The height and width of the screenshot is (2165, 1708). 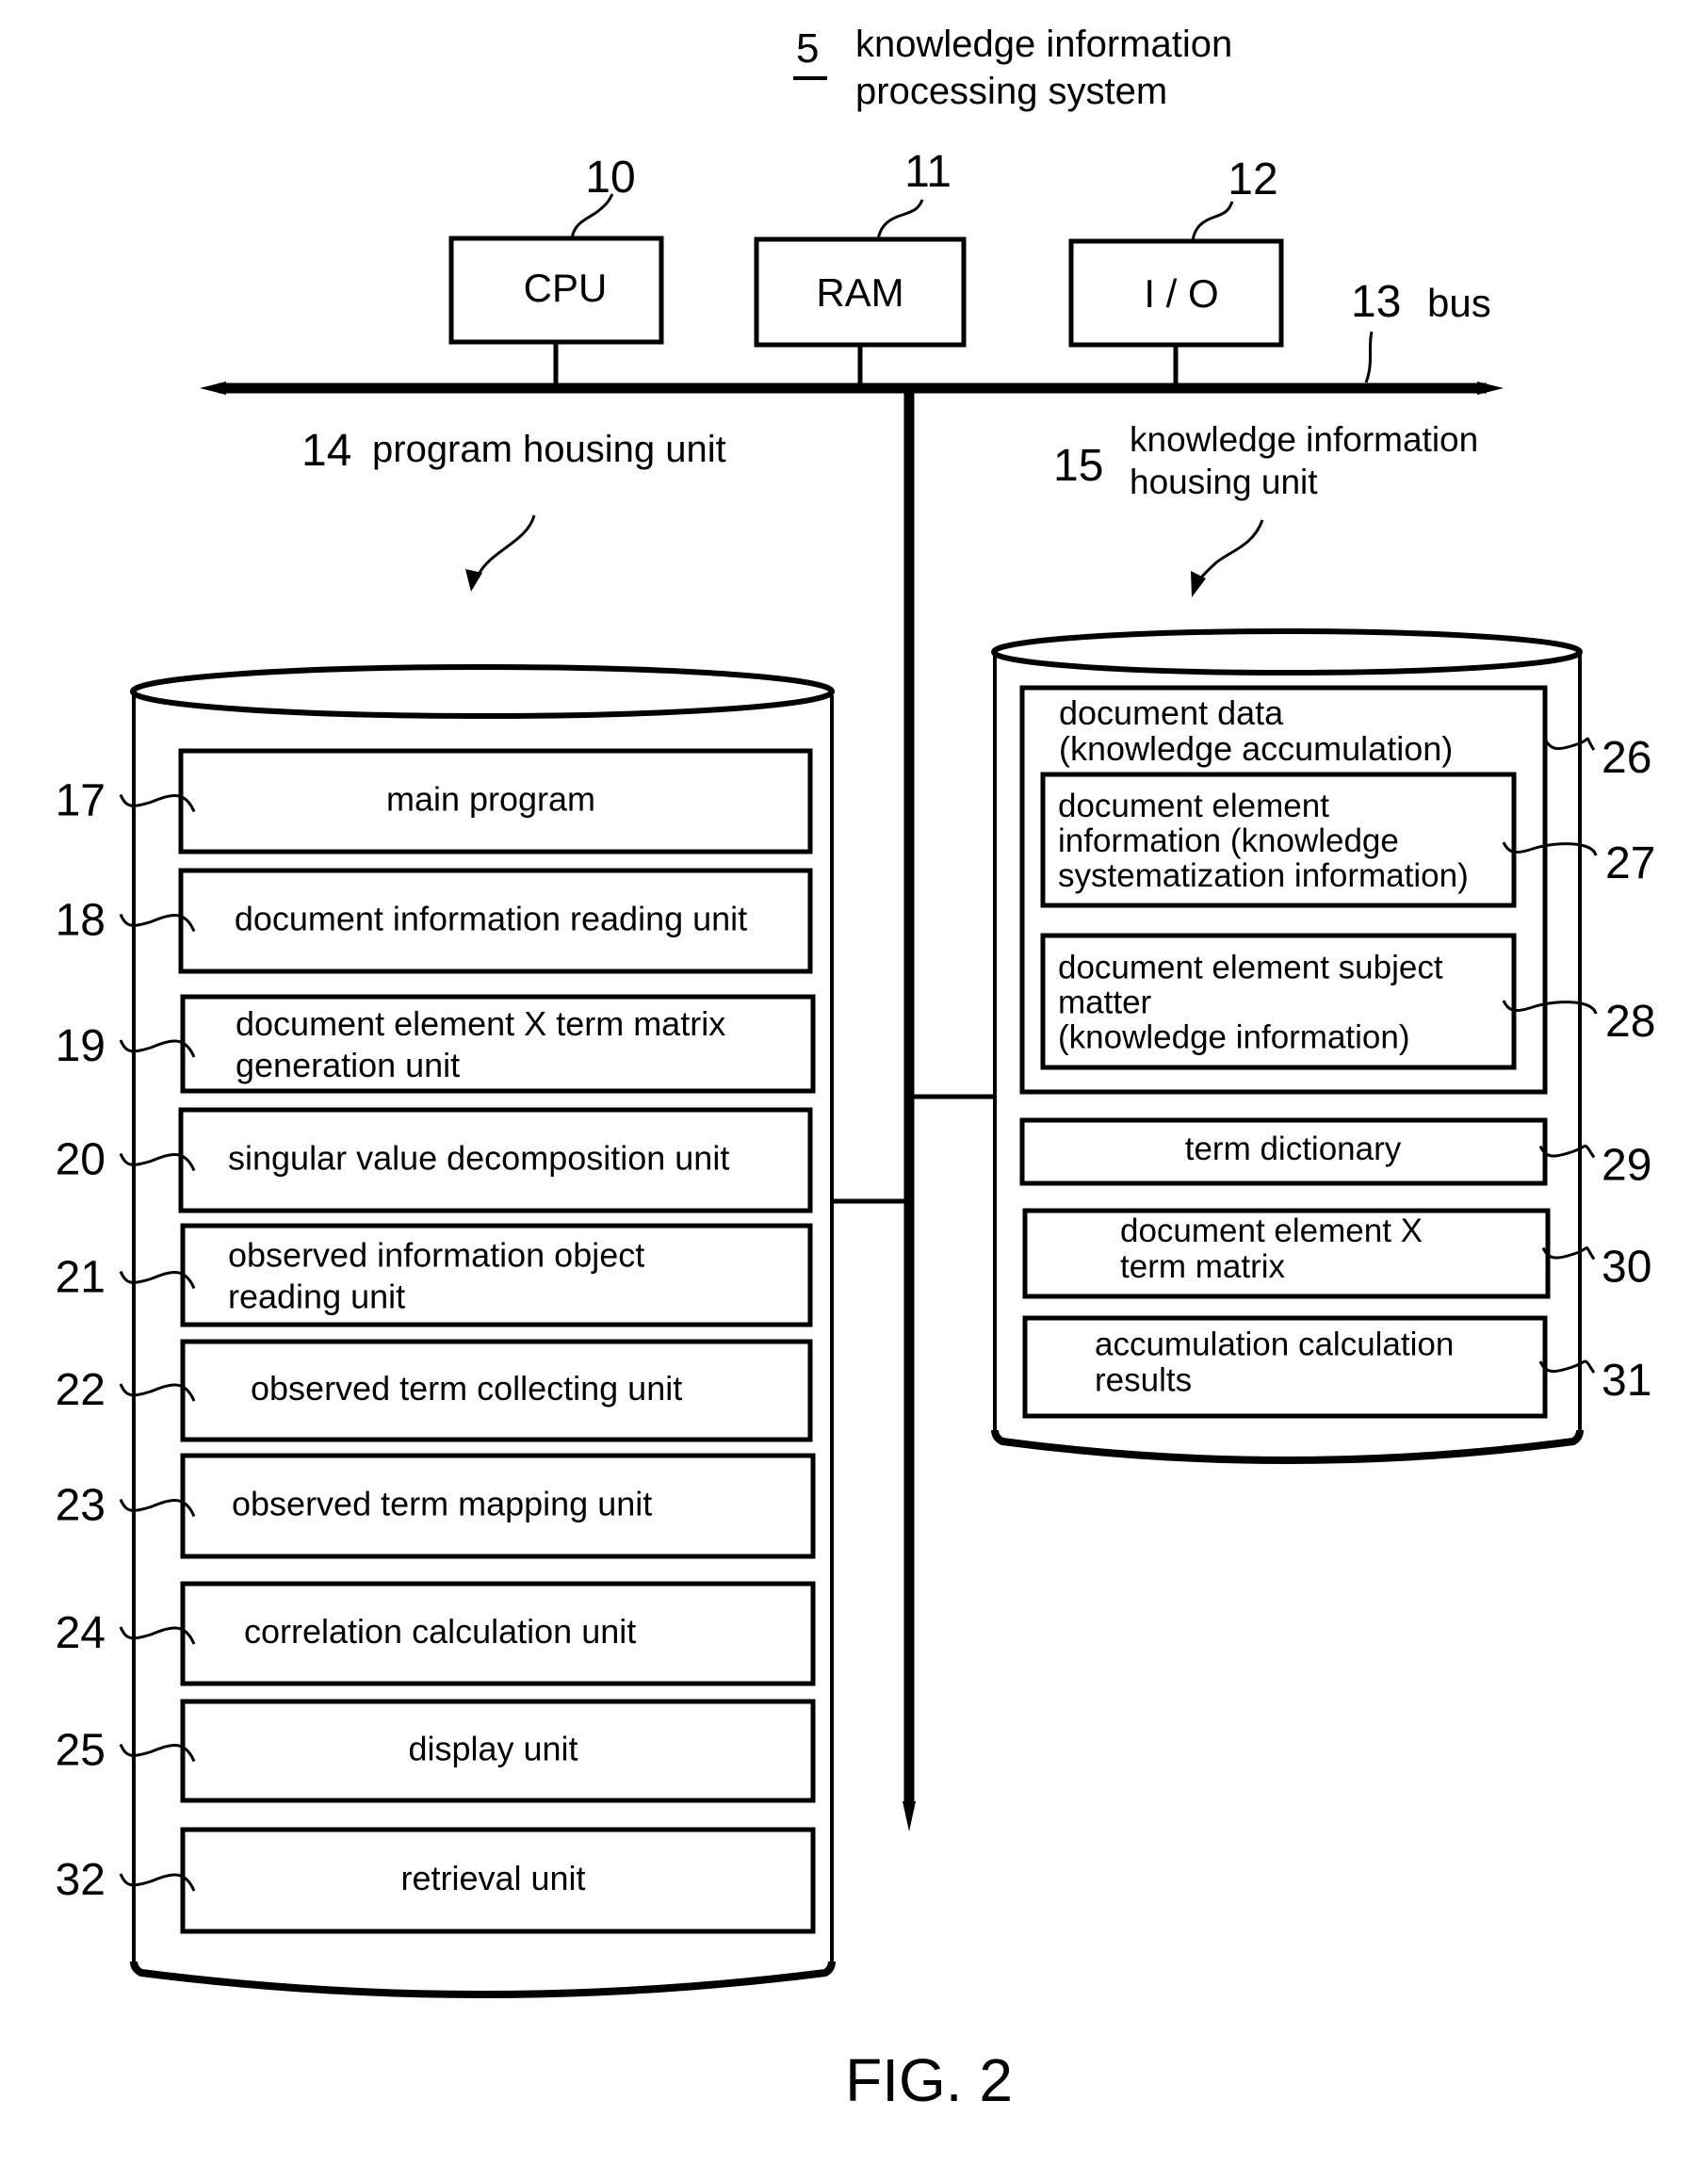 What do you see at coordinates (1171, 712) in the screenshot?
I see `document-data-label-line: document data` at bounding box center [1171, 712].